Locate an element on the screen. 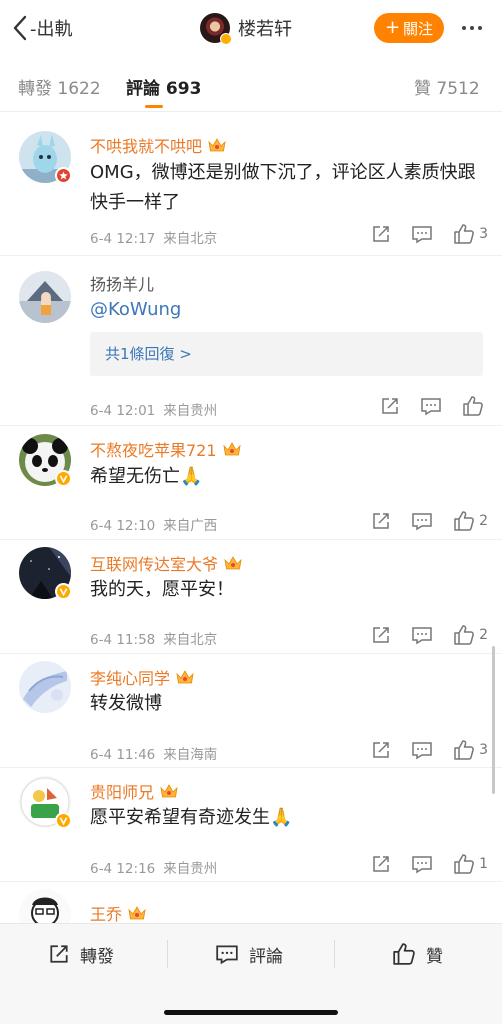  comment-meta: 6-4 12:17 来自北京 is located at coordinates (154, 239).